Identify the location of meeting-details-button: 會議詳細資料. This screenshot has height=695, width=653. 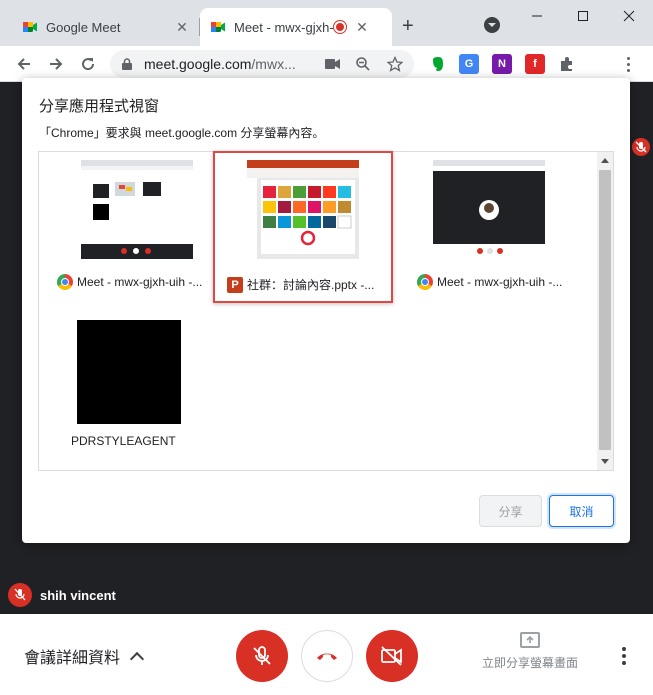
(84, 656).